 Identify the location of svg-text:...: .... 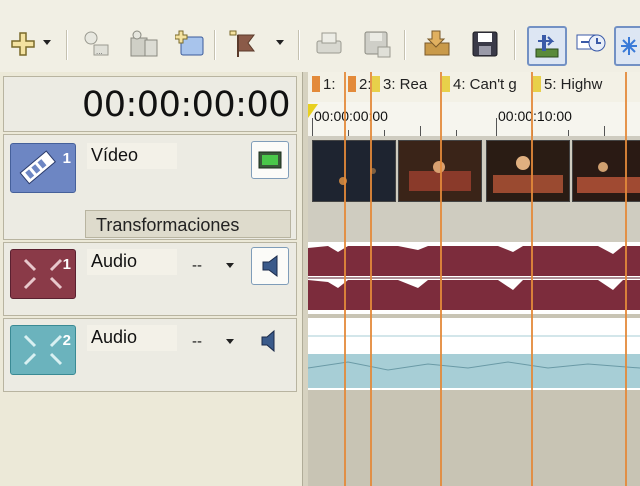
(99, 51).